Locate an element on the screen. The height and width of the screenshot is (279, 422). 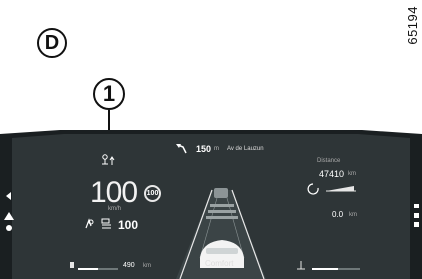
navigation-distance: 150 is located at coordinates (204, 149).